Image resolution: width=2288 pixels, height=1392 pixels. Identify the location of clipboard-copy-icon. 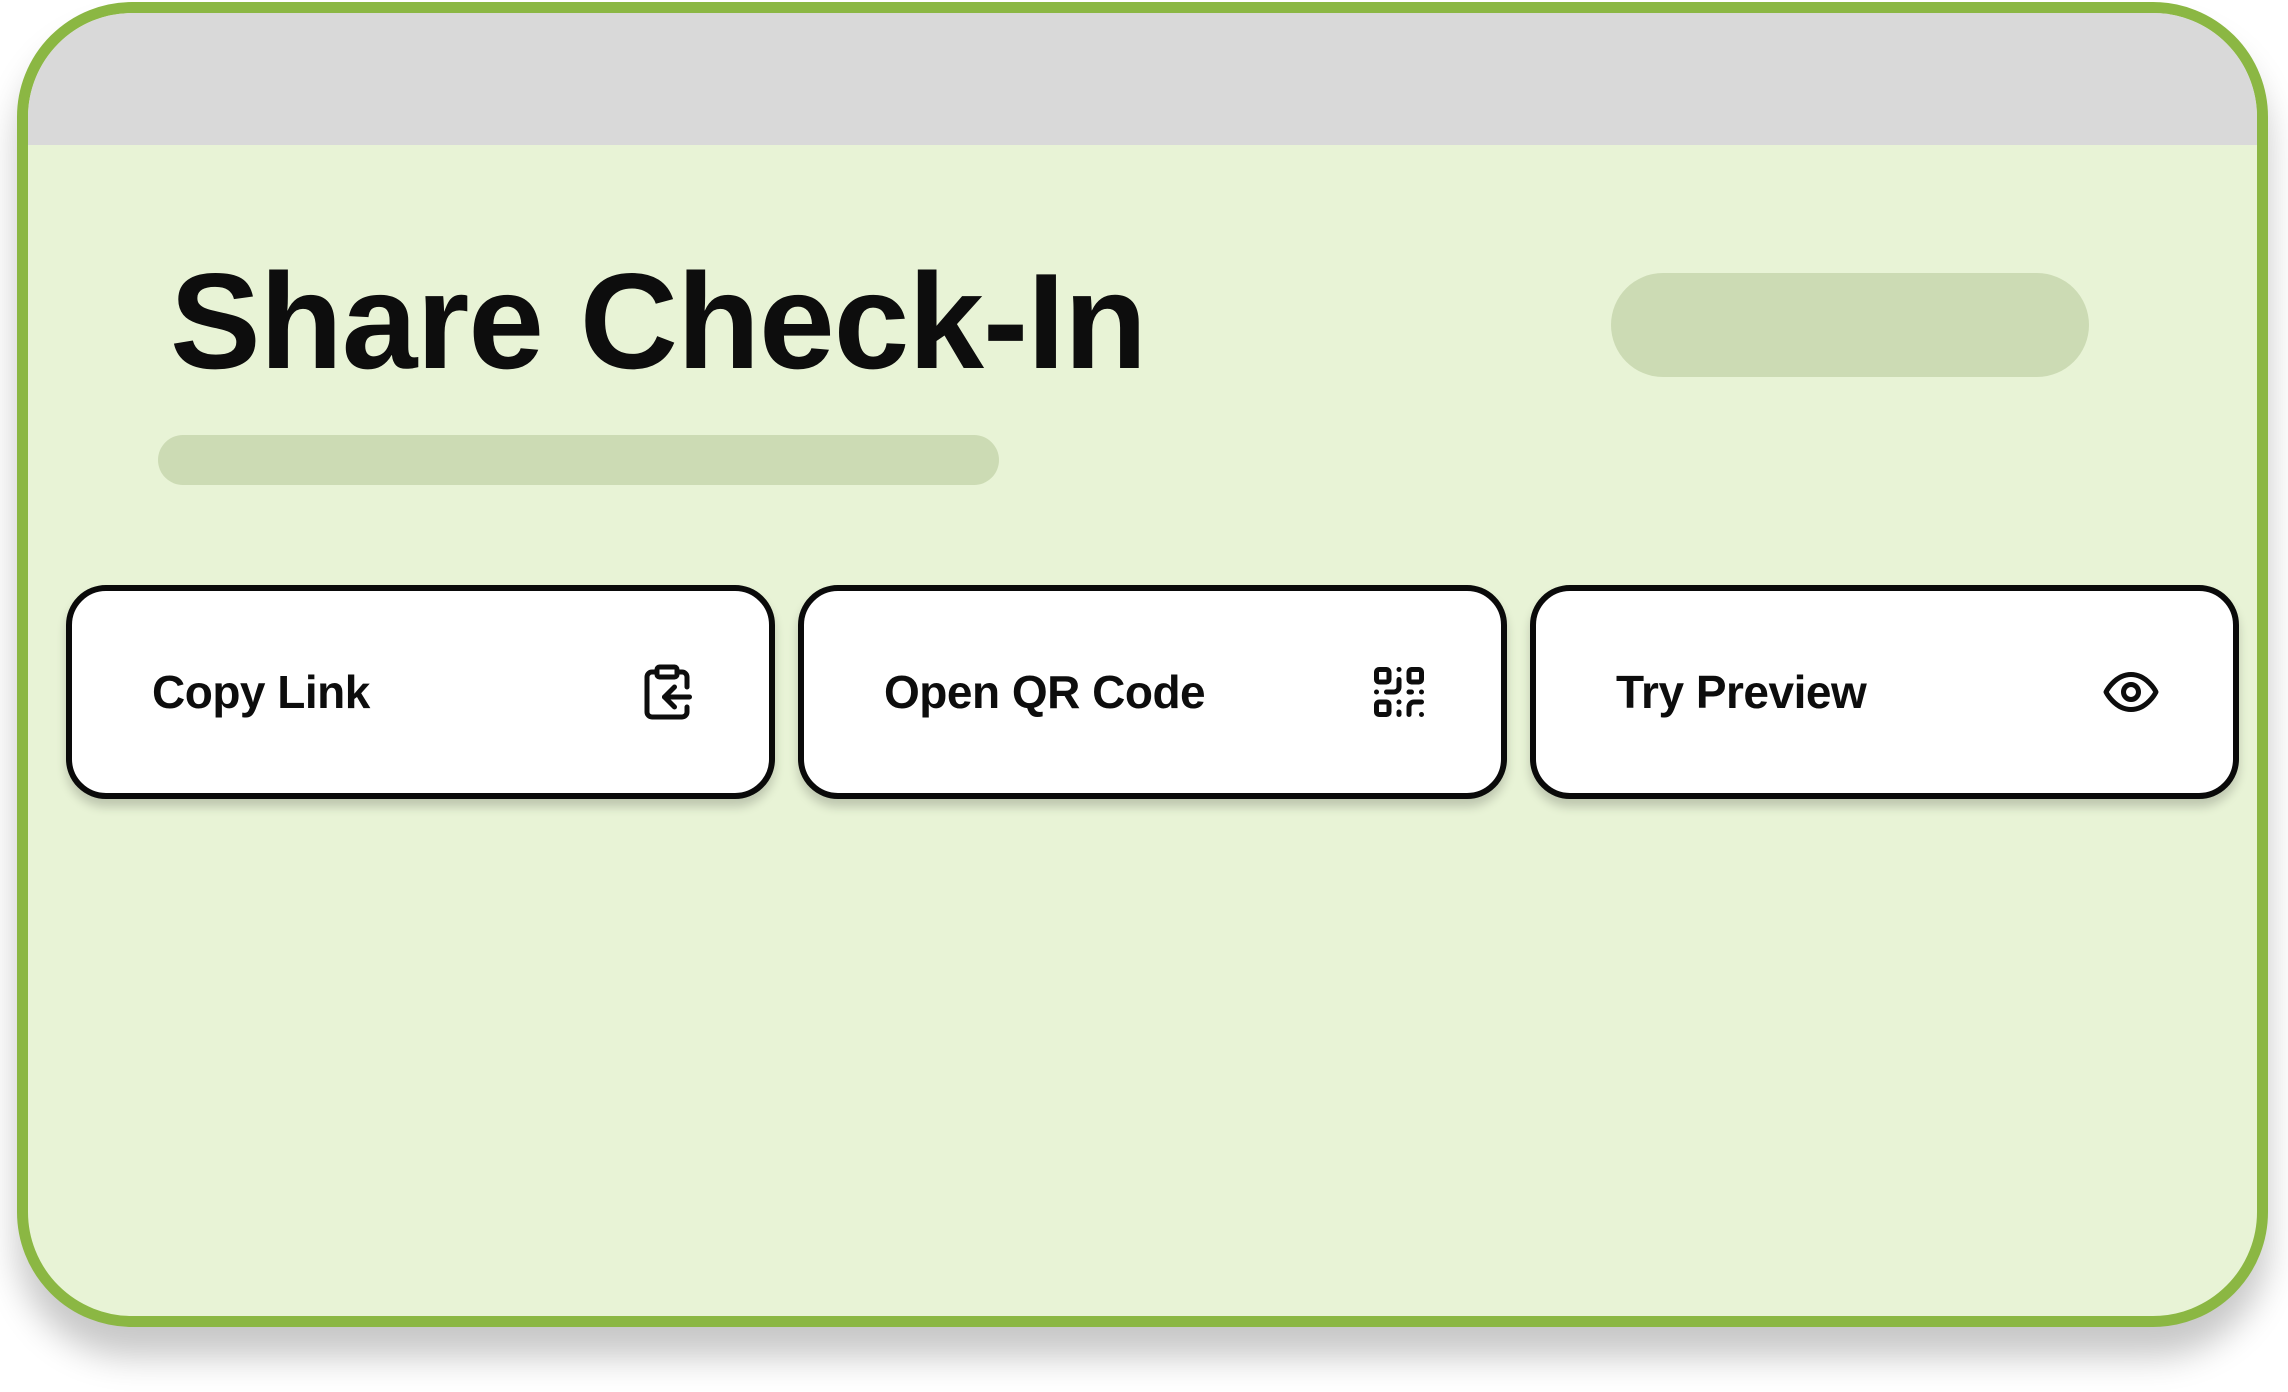
(667, 692).